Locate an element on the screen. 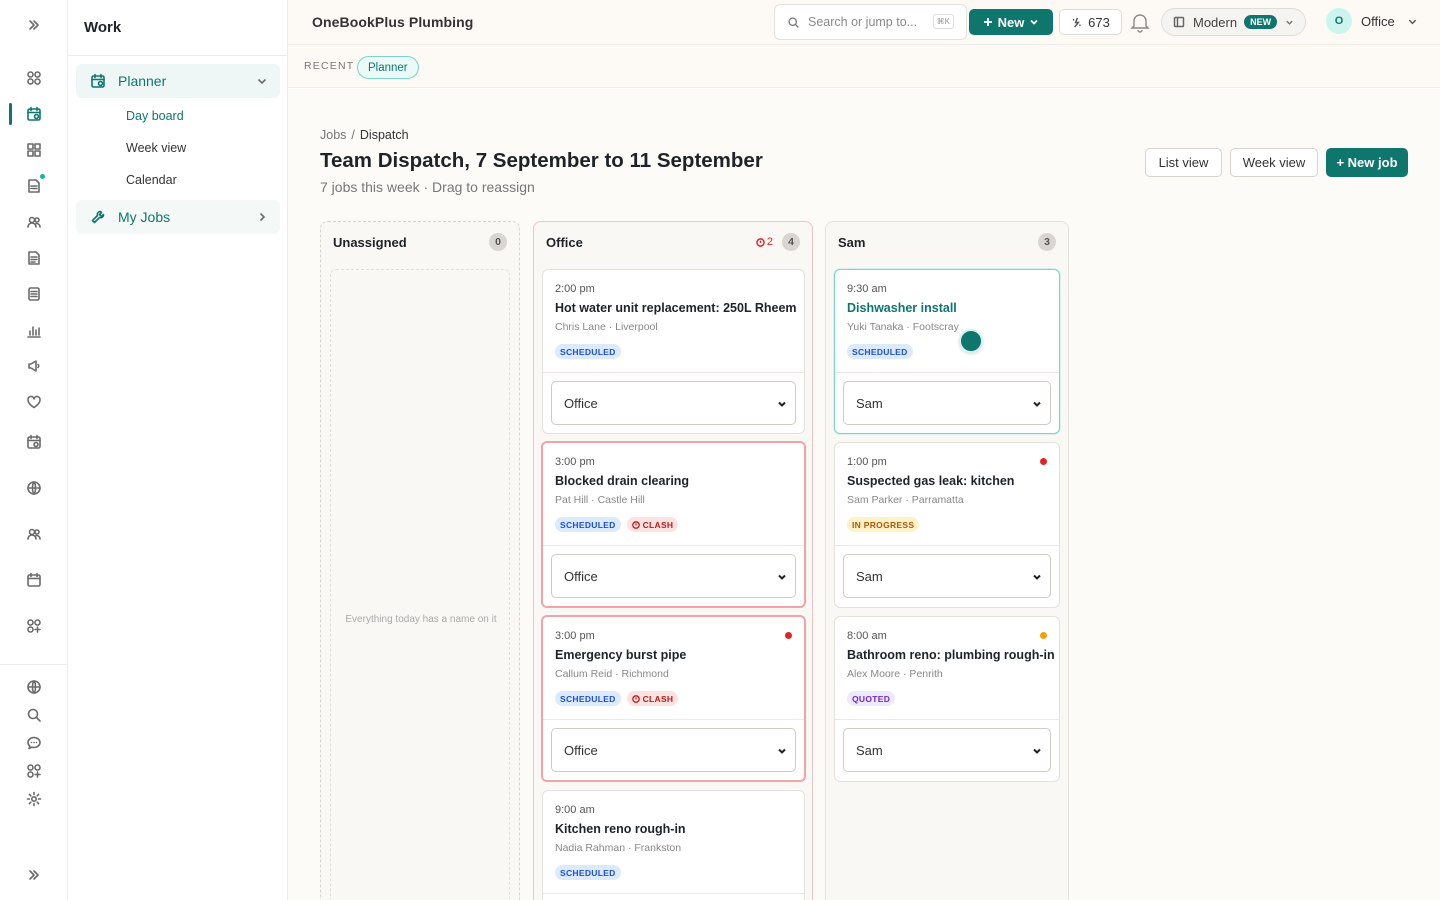 The image size is (1440, 900). job-count-badge: 4 is located at coordinates (791, 242).